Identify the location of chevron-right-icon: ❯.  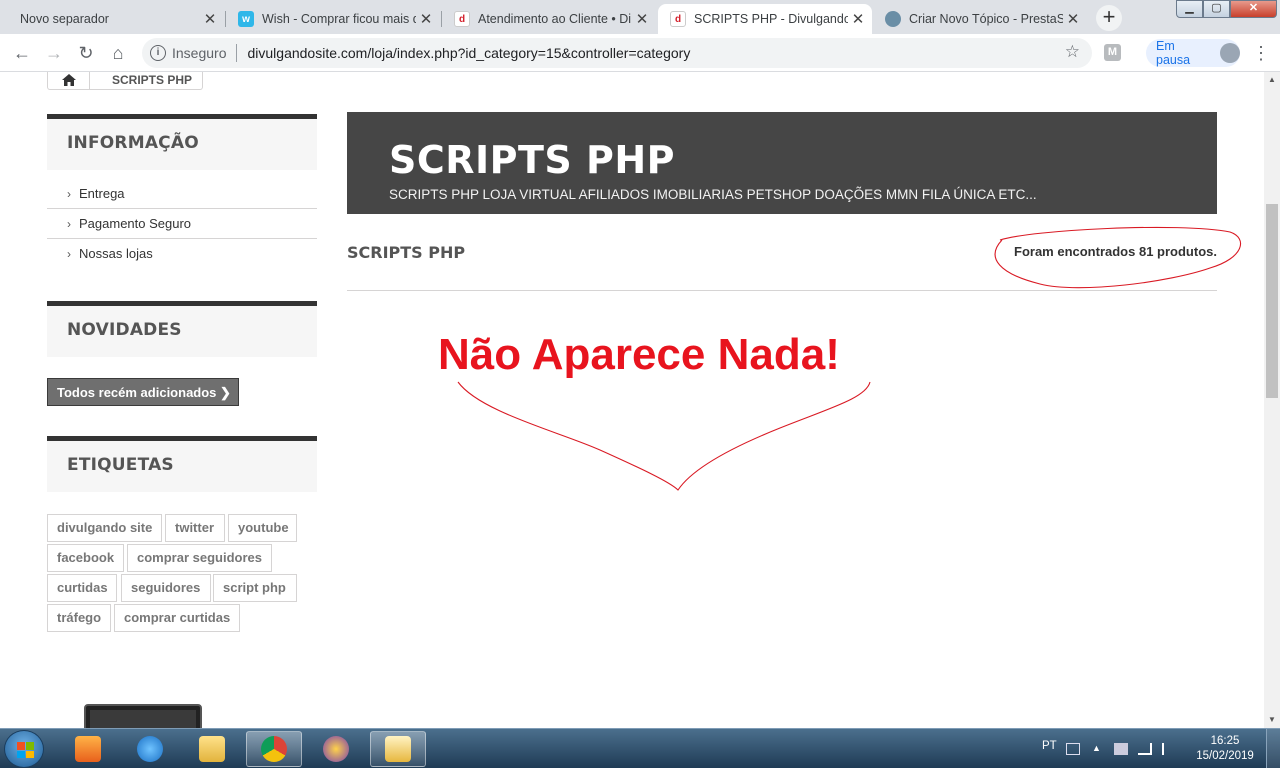
(225, 392).